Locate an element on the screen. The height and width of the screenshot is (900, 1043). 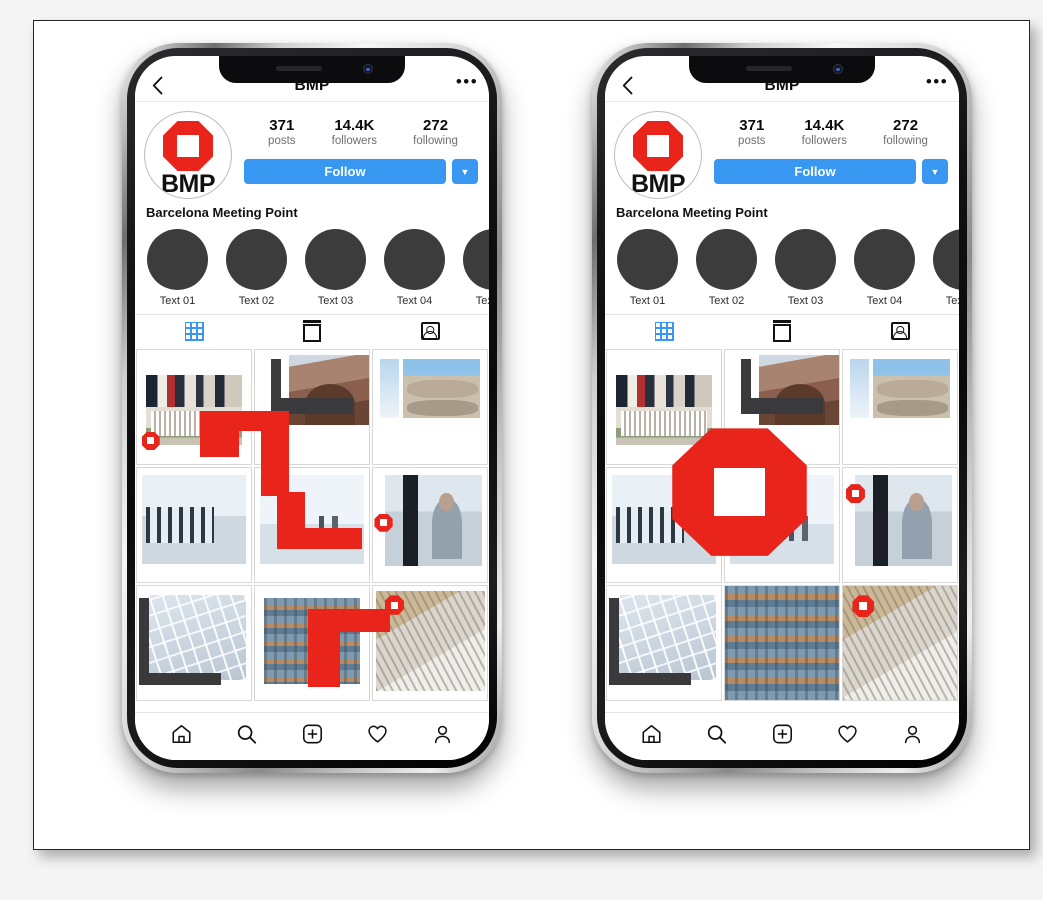
phone-notch is located at coordinates (782, 69).